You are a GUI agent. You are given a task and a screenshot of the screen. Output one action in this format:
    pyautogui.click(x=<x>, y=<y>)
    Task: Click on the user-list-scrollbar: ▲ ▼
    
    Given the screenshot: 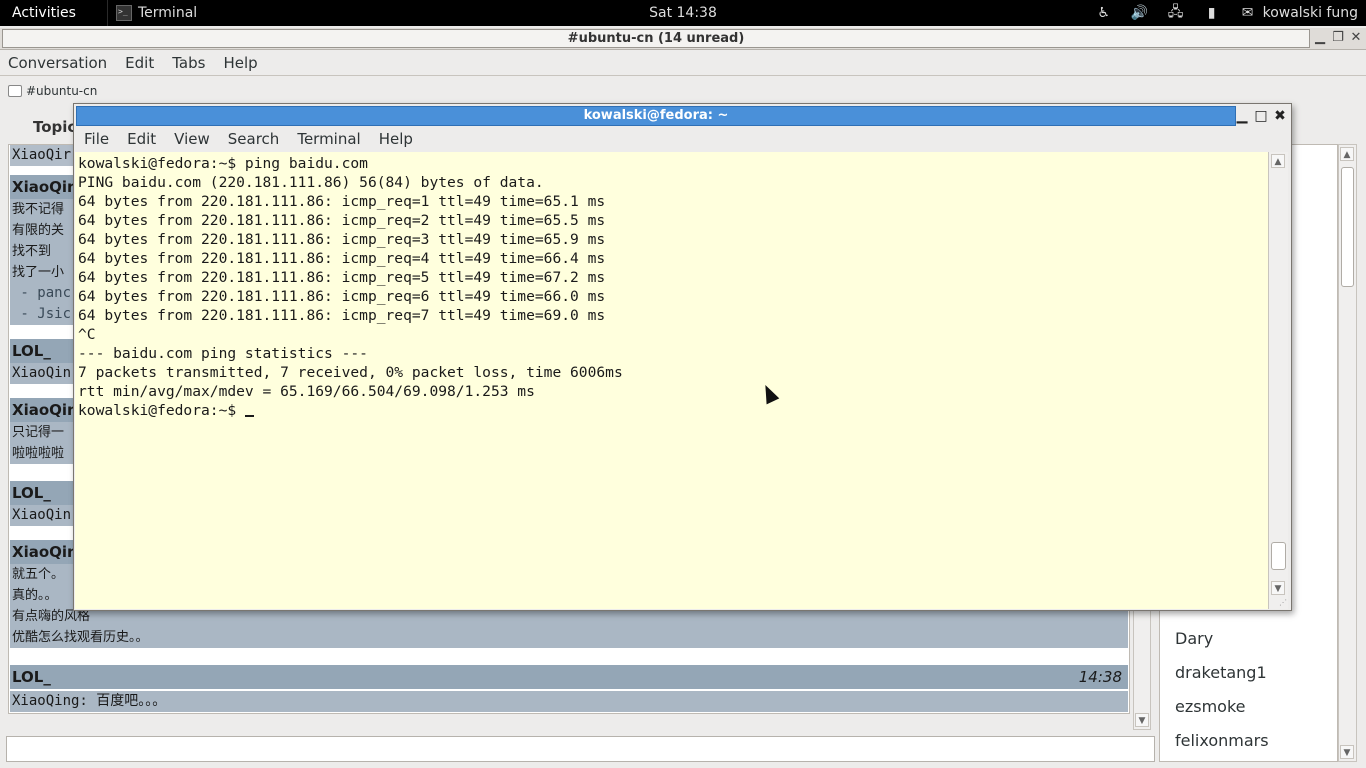 What is the action you would take?
    pyautogui.click(x=1347, y=453)
    